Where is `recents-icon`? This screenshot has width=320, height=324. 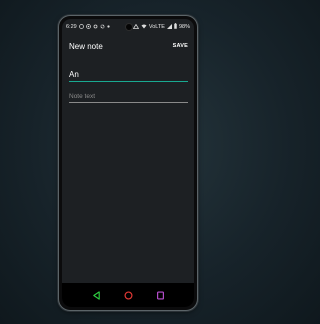 recents-icon is located at coordinates (160, 295).